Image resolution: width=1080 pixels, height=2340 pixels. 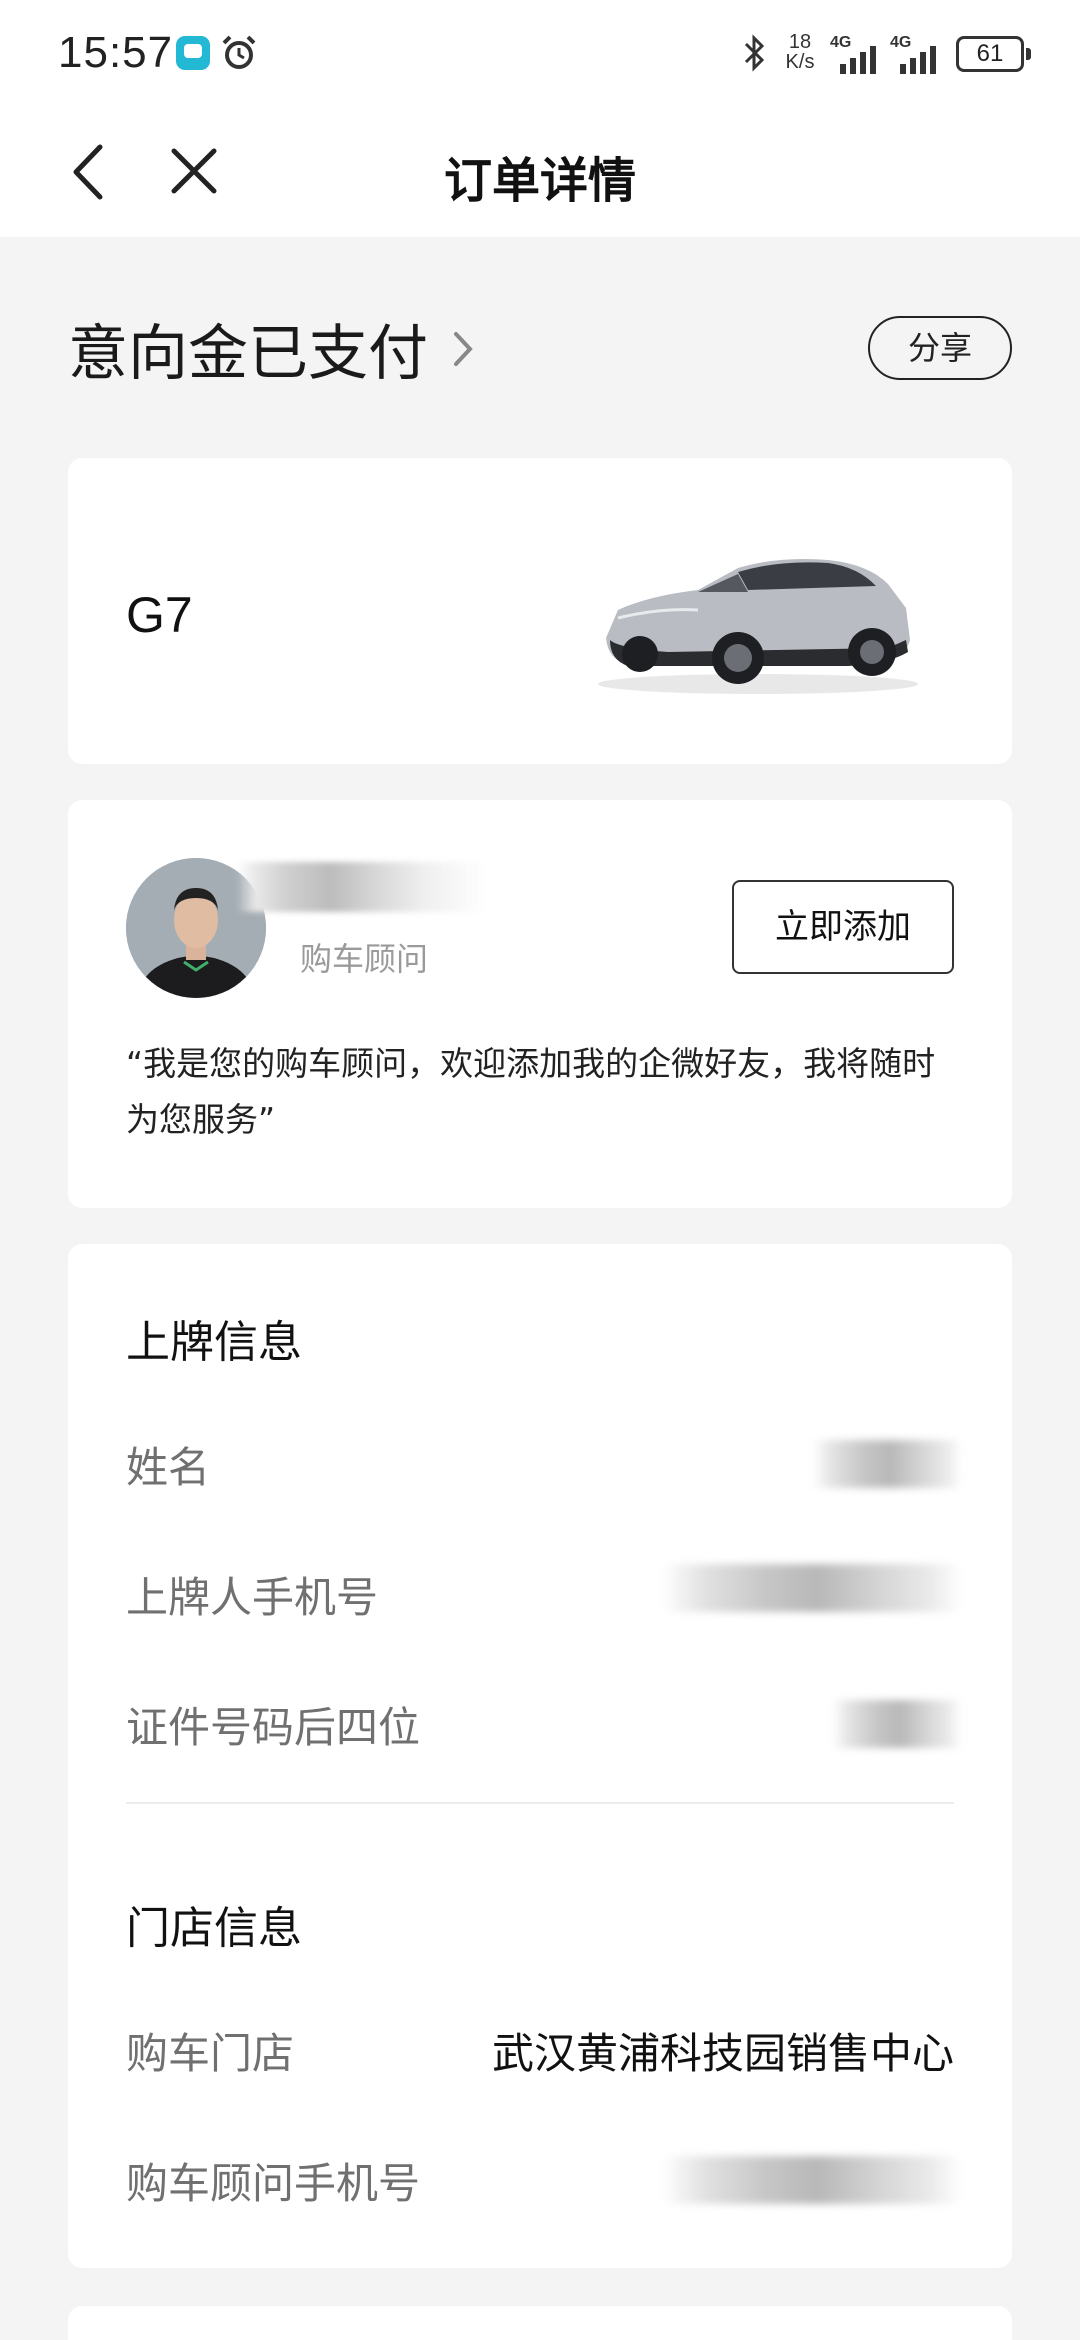 I want to click on order-status-link: 意向金已支付, so click(x=273, y=348).